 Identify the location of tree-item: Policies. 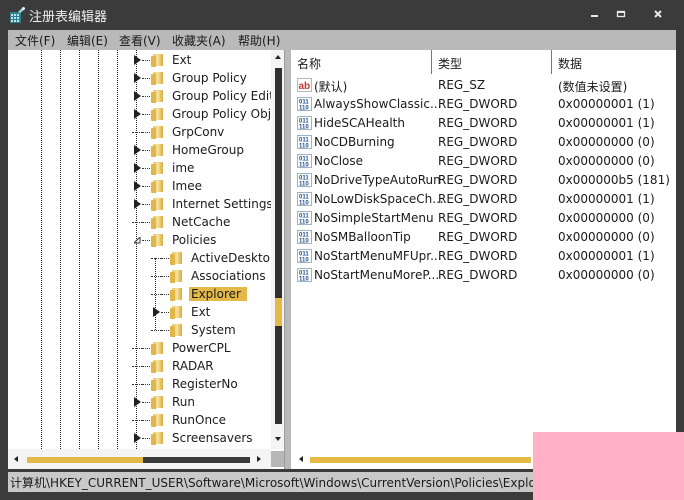
(174, 240).